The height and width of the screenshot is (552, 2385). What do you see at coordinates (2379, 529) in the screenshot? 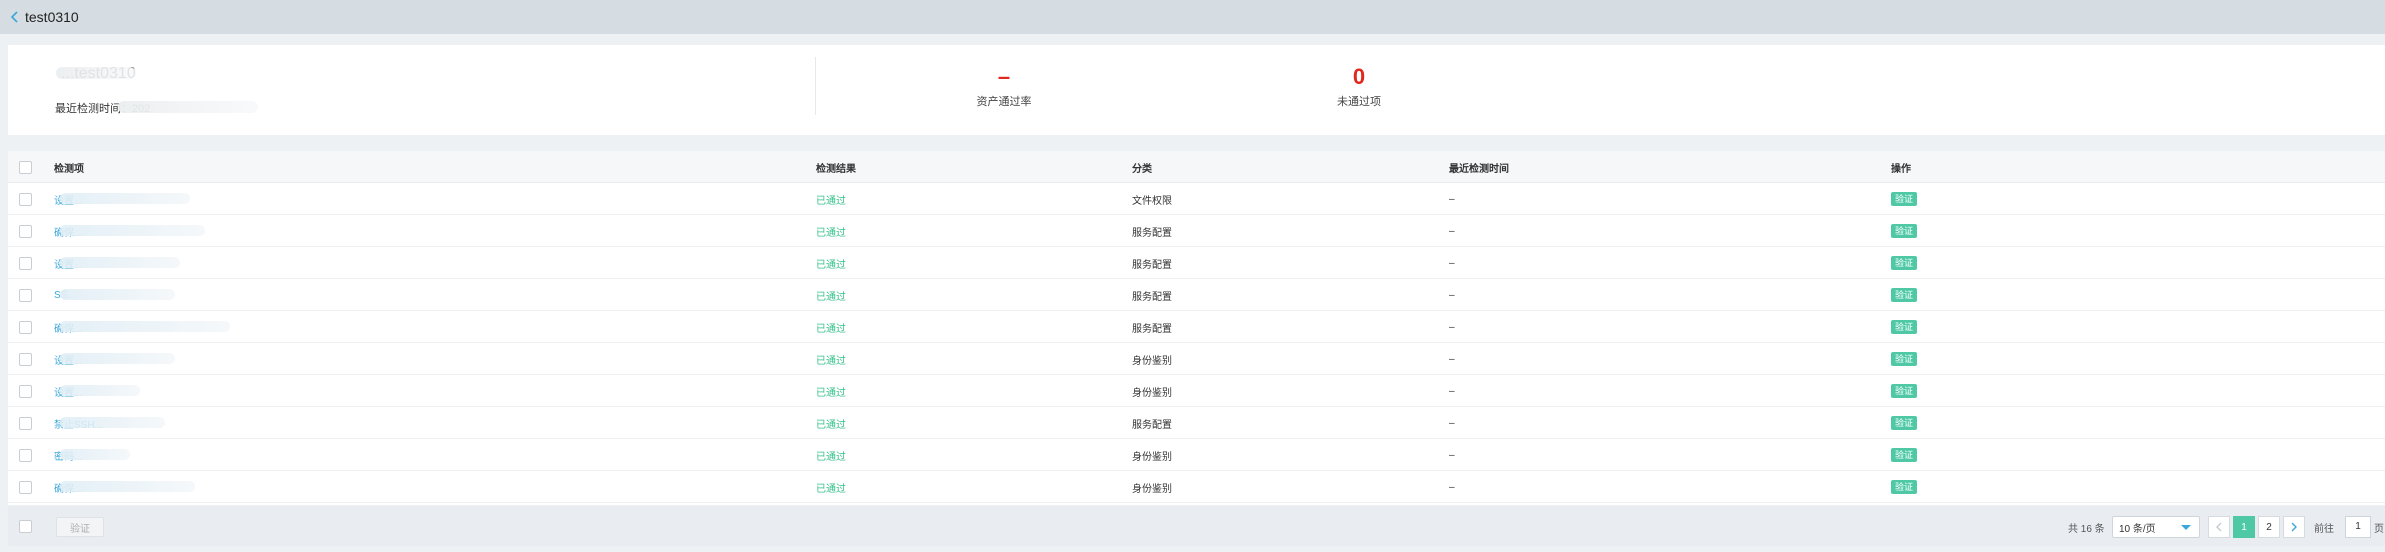
I see `page-unit-label: 页` at bounding box center [2379, 529].